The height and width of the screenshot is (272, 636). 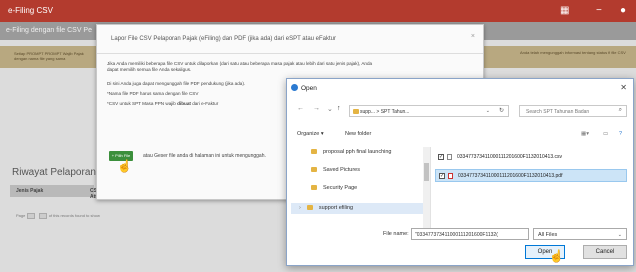 What do you see at coordinates (142, 103) in the screenshot?
I see `instruction-text-4-prefix: *CSV untuk SPT Masa PPN wajib` at bounding box center [142, 103].